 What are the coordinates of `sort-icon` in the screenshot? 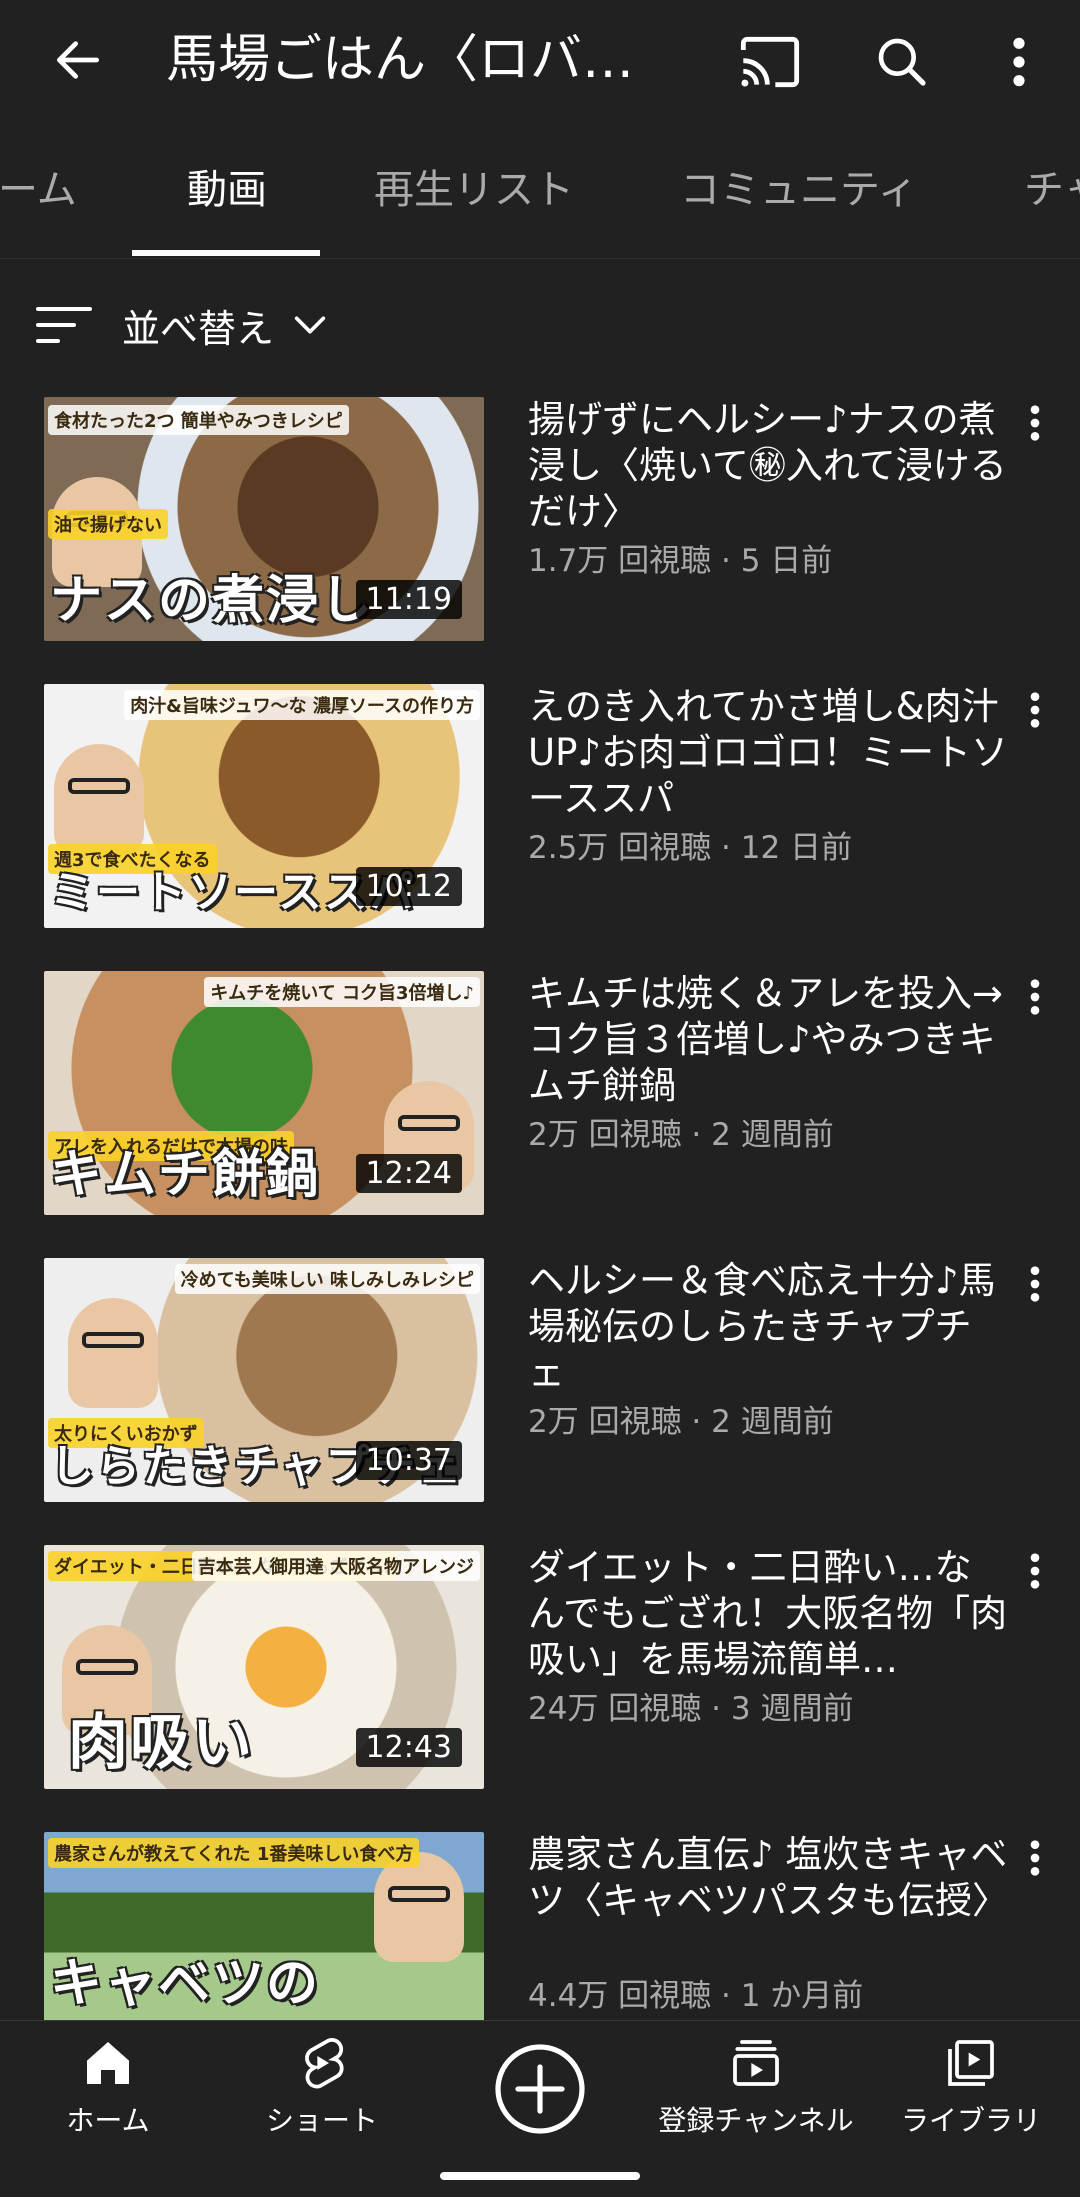 It's located at (64, 325).